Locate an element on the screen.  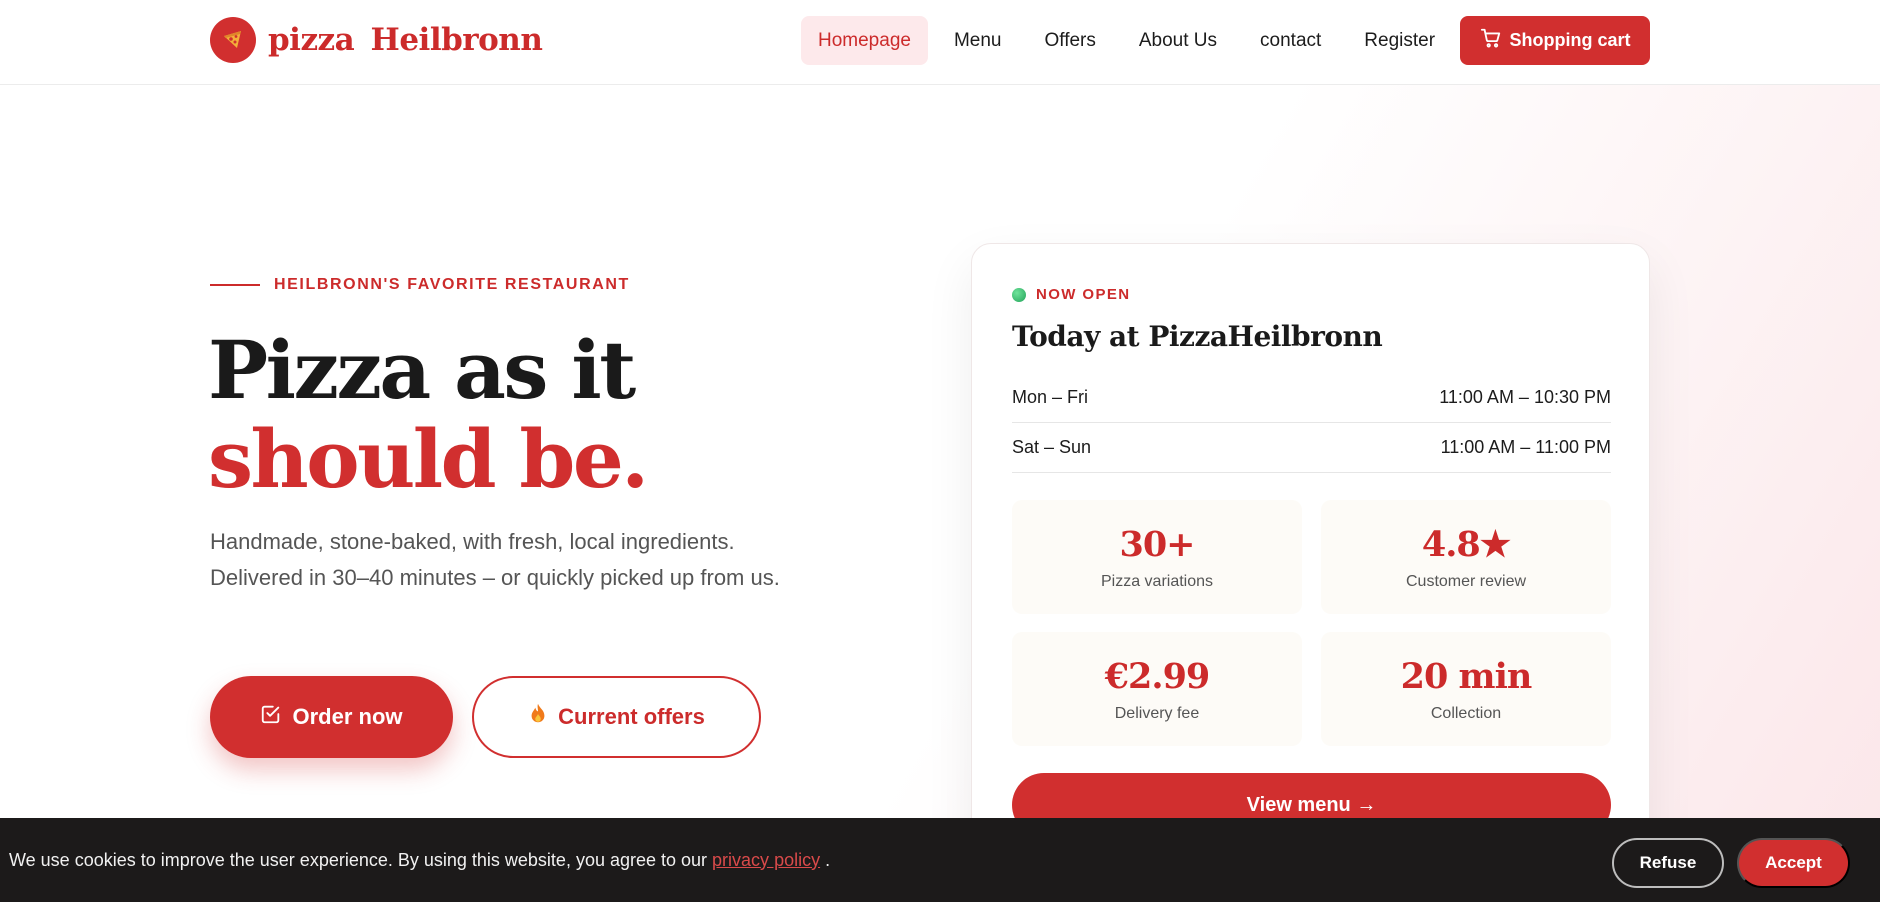
stat-value: 30+ is located at coordinates (1157, 544).